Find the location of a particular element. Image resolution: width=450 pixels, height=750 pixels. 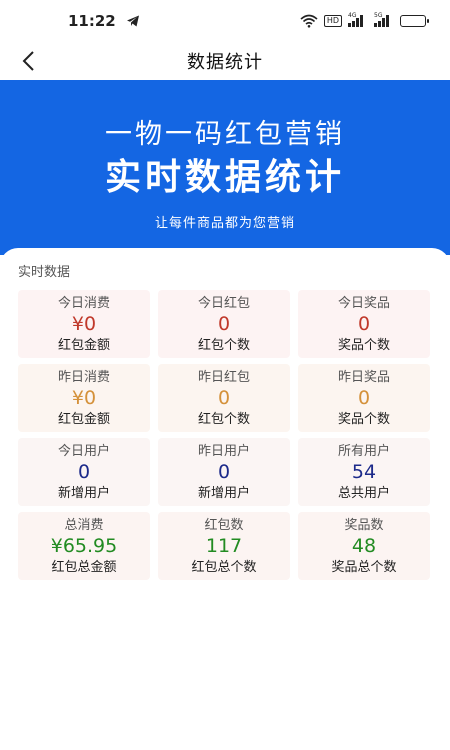

stat-all-users: 所有用户 54 总共用户 is located at coordinates (364, 472).